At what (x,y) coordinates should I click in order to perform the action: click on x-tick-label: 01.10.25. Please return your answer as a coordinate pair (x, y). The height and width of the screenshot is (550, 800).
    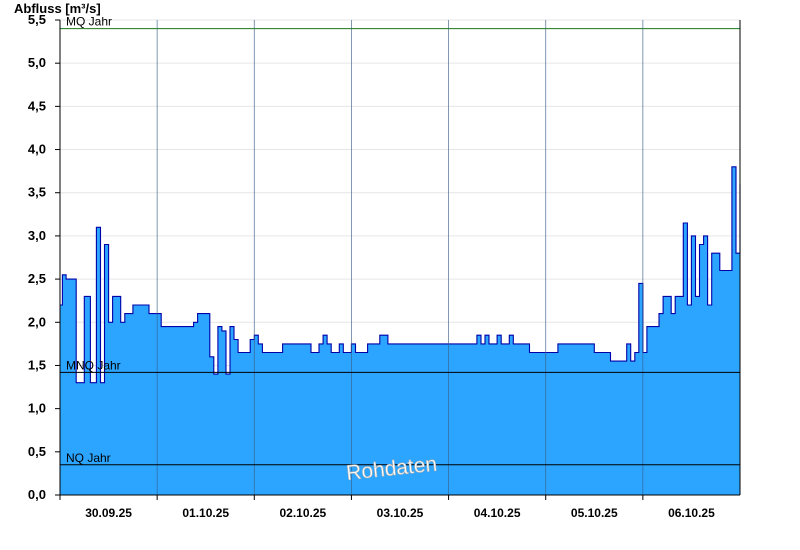
    Looking at the image, I should click on (205, 513).